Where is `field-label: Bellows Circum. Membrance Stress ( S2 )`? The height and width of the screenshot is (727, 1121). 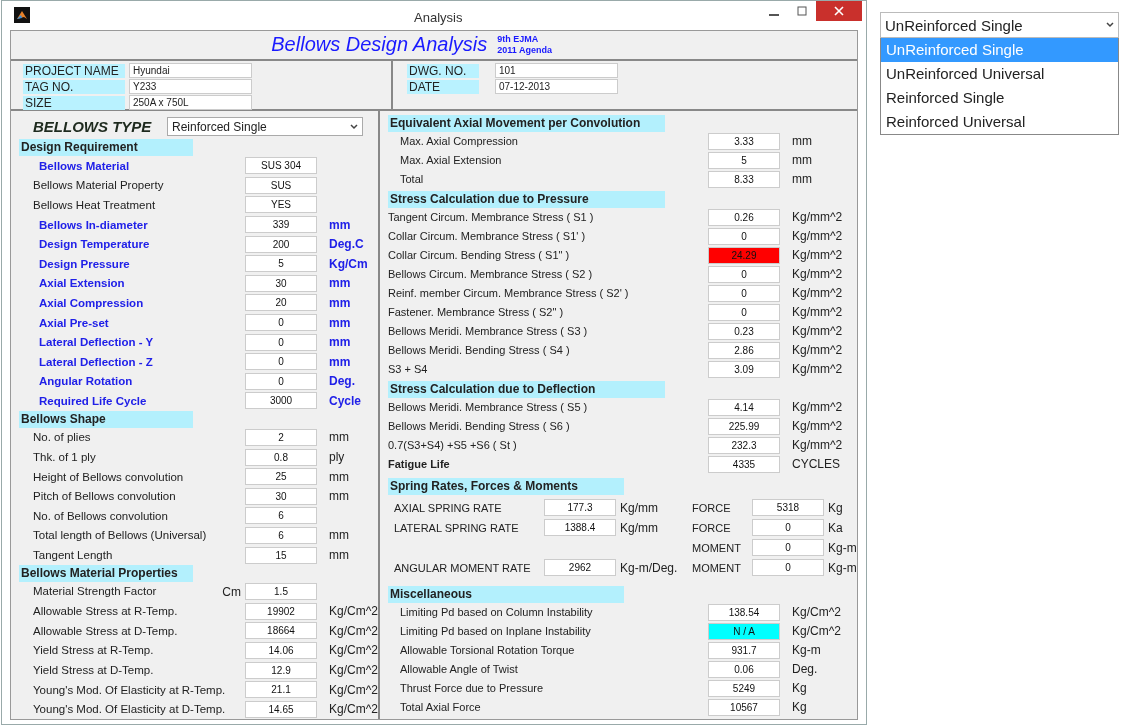
field-label: Bellows Circum. Membrance Stress ( S2 ) is located at coordinates (491, 274).